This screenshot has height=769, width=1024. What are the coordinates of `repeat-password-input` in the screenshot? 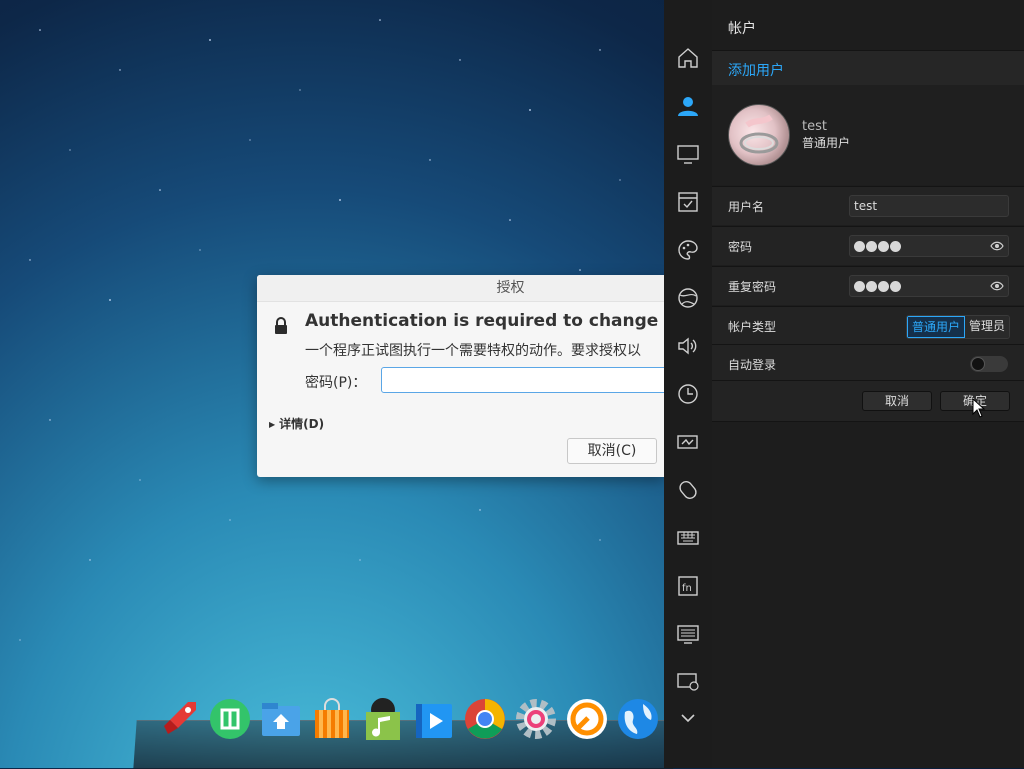 It's located at (929, 286).